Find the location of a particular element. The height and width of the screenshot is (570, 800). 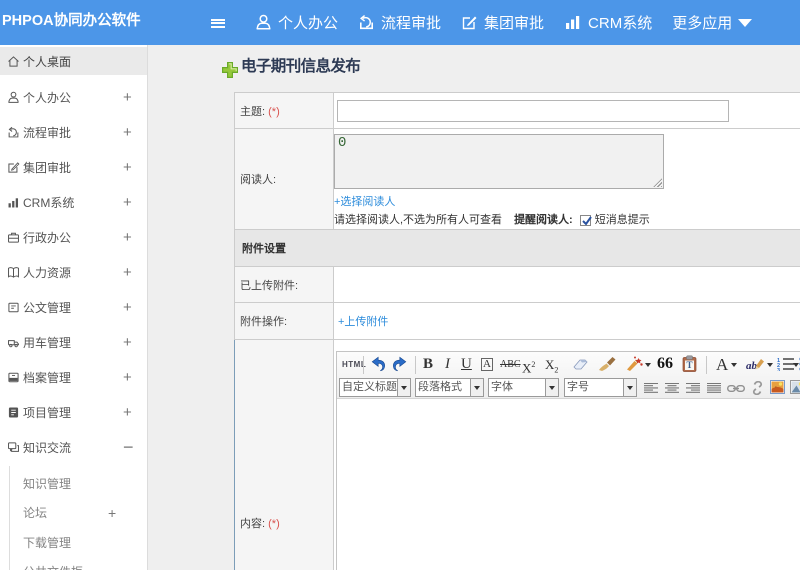

svg-text: T is located at coordinates (689, 365).